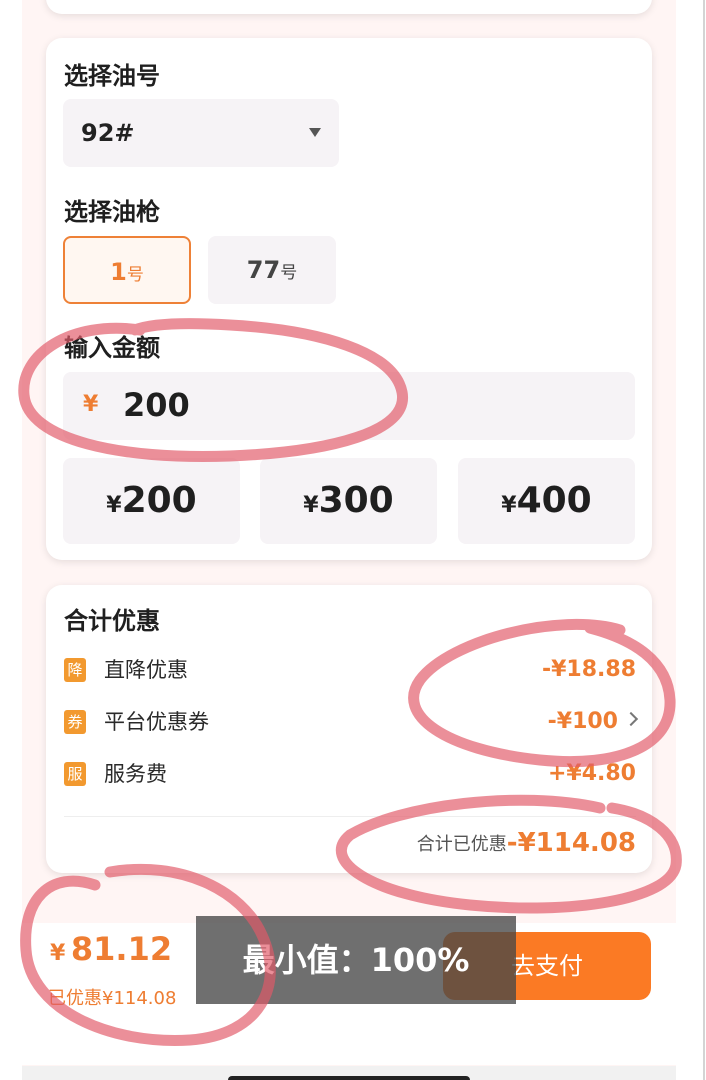 The image size is (706, 1080). Describe the element at coordinates (121, 949) in the screenshot. I see `pay-total-value: 81.12` at that location.